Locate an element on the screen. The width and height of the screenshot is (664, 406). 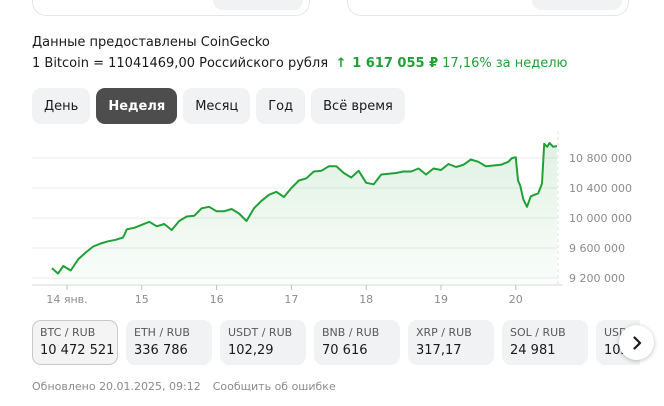
rate-change-group: ↑ 1 617 055 ₽17,16% за неделю is located at coordinates (451, 63).